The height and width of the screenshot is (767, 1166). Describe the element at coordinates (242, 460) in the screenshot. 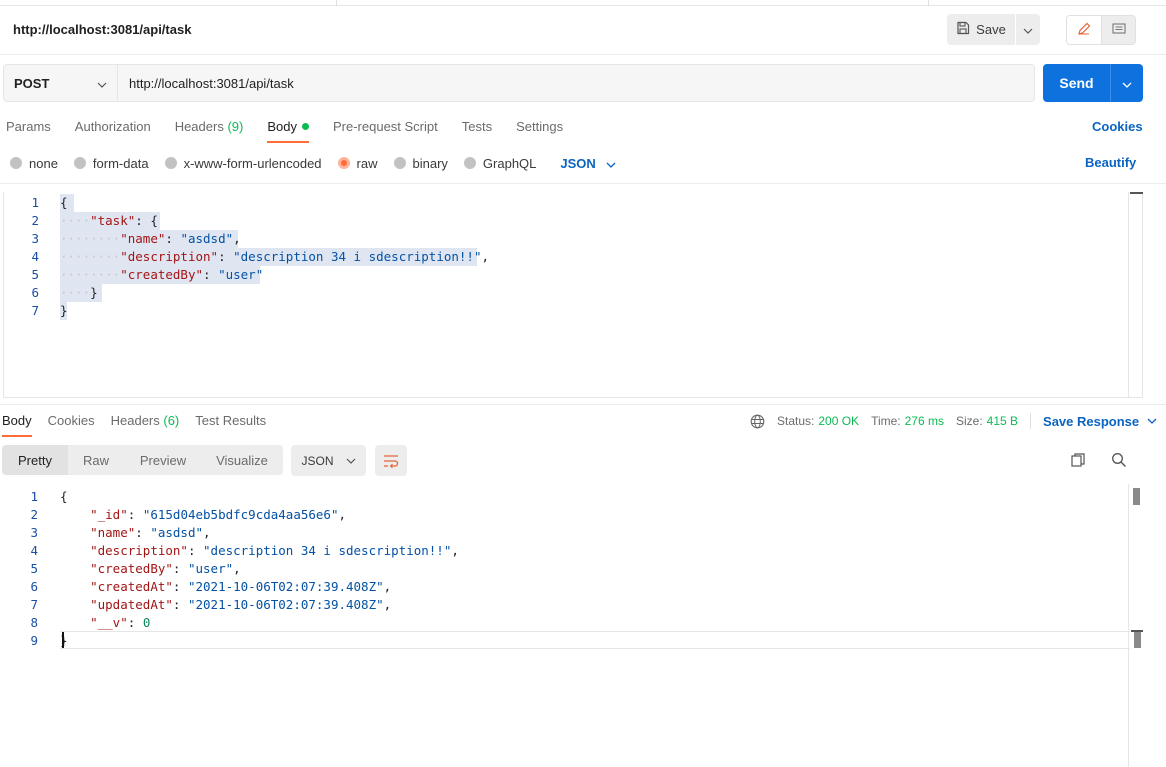

I see `format-visualize-button: Visualize` at that location.